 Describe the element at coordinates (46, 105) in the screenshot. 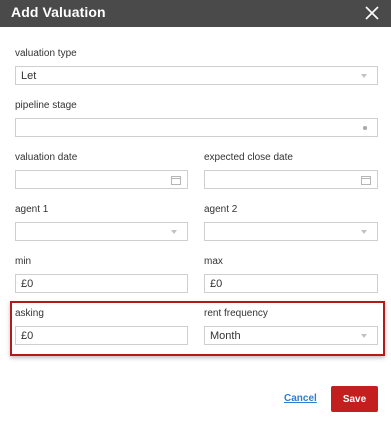

I see `pipeline-stage-label: pipeline stage` at that location.